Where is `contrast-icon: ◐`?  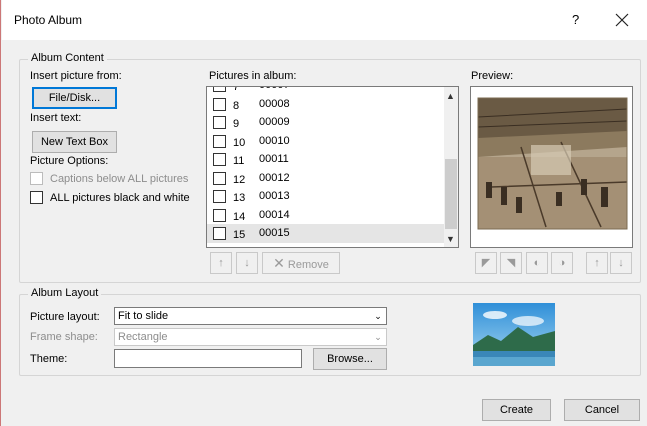 contrast-icon: ◐ is located at coordinates (537, 263).